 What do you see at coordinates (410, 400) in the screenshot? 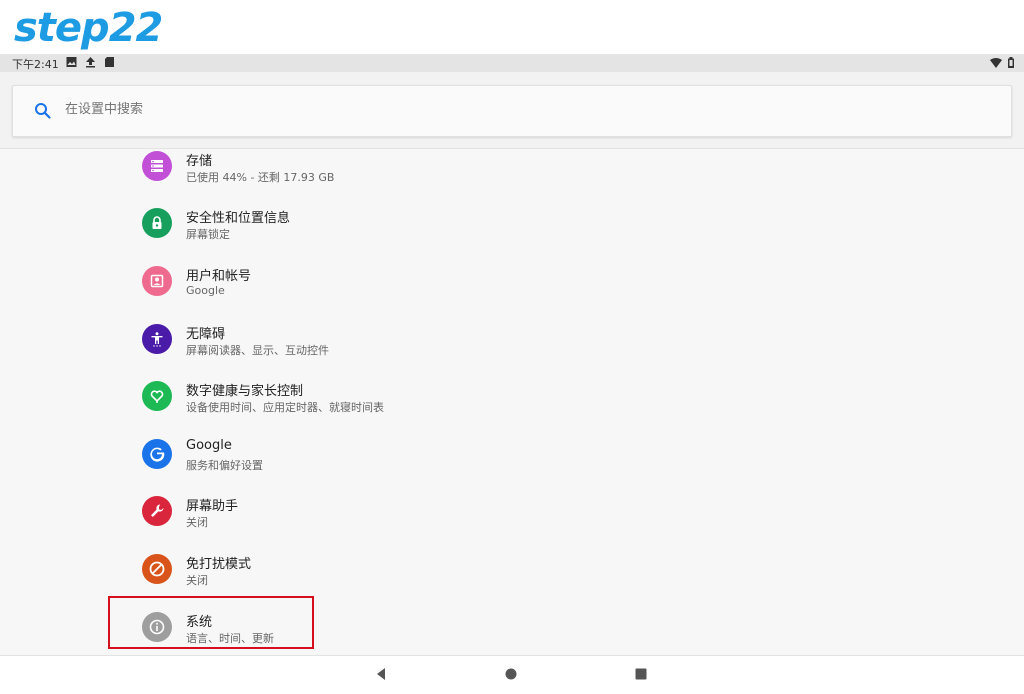
I see `settings-item-digital-wellbeing: 数字健康与家长控制 设备使用时间、应用定时器、就寝时间表` at bounding box center [410, 400].